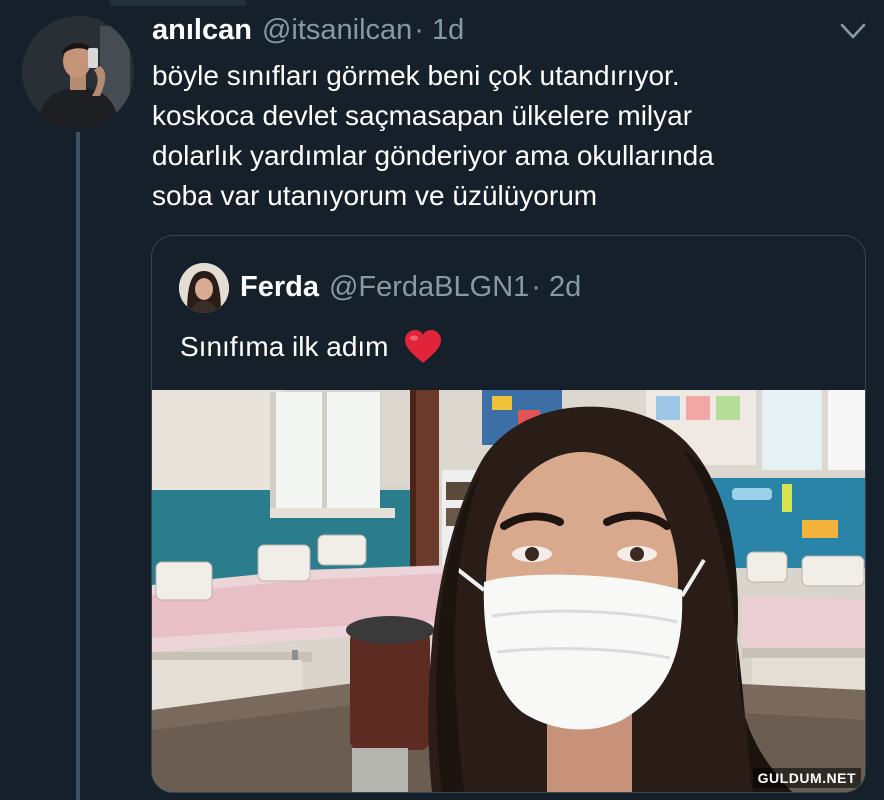 This screenshot has height=800, width=884. What do you see at coordinates (337, 30) in the screenshot?
I see `author-handle: @itsanilcan` at bounding box center [337, 30].